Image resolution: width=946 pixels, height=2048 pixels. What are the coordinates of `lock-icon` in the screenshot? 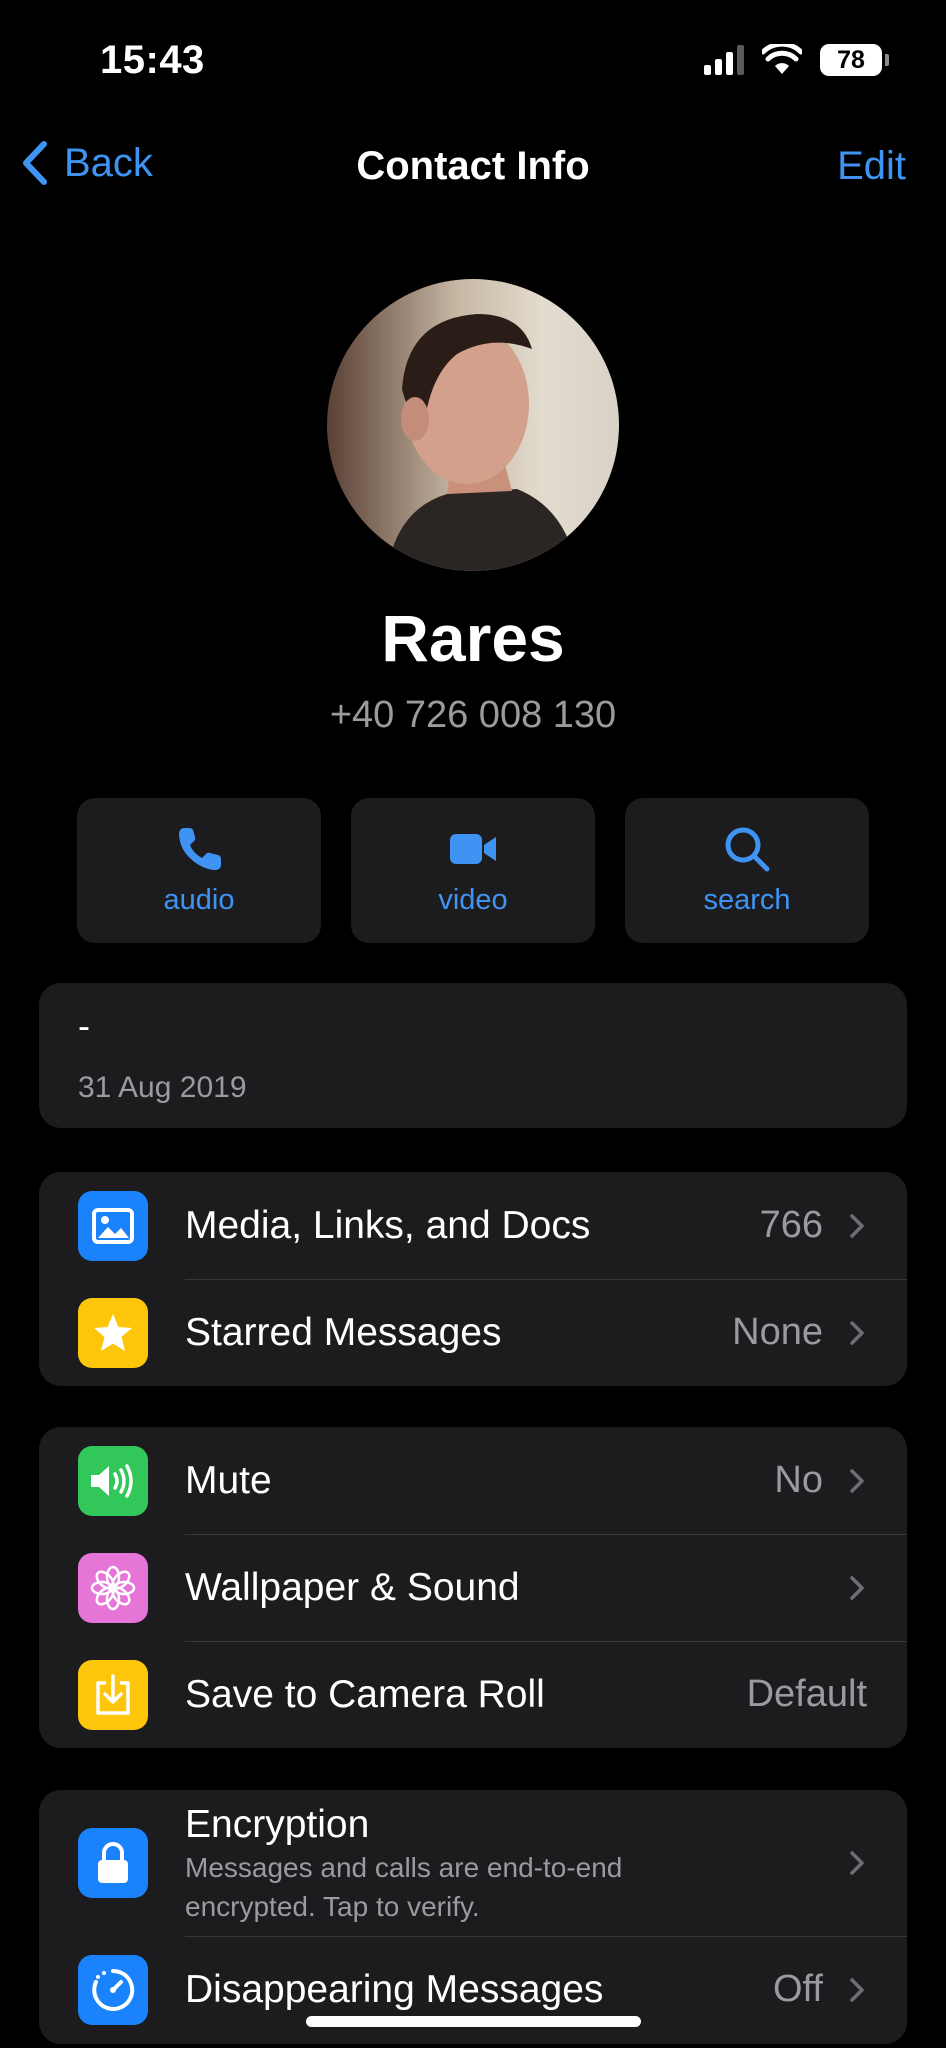 It's located at (113, 1863).